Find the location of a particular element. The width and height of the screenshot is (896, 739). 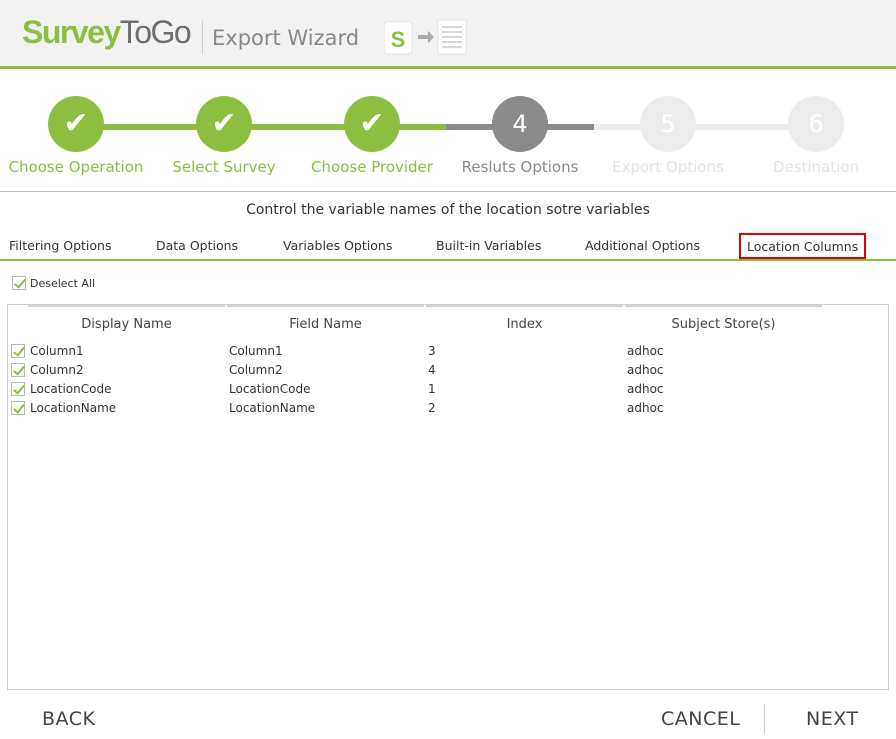

back-button: BACK is located at coordinates (68, 719).